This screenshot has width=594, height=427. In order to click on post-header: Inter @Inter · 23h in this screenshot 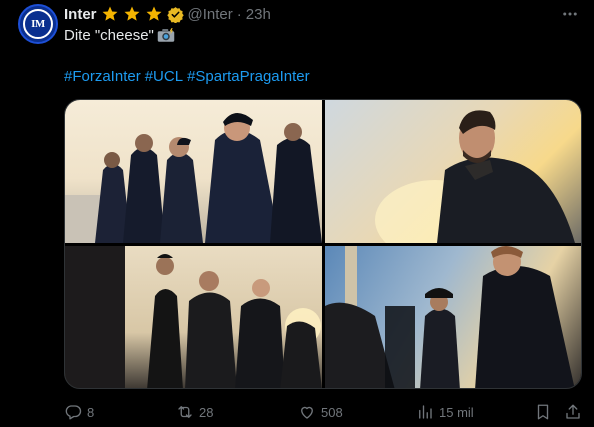, I will do `click(167, 14)`.